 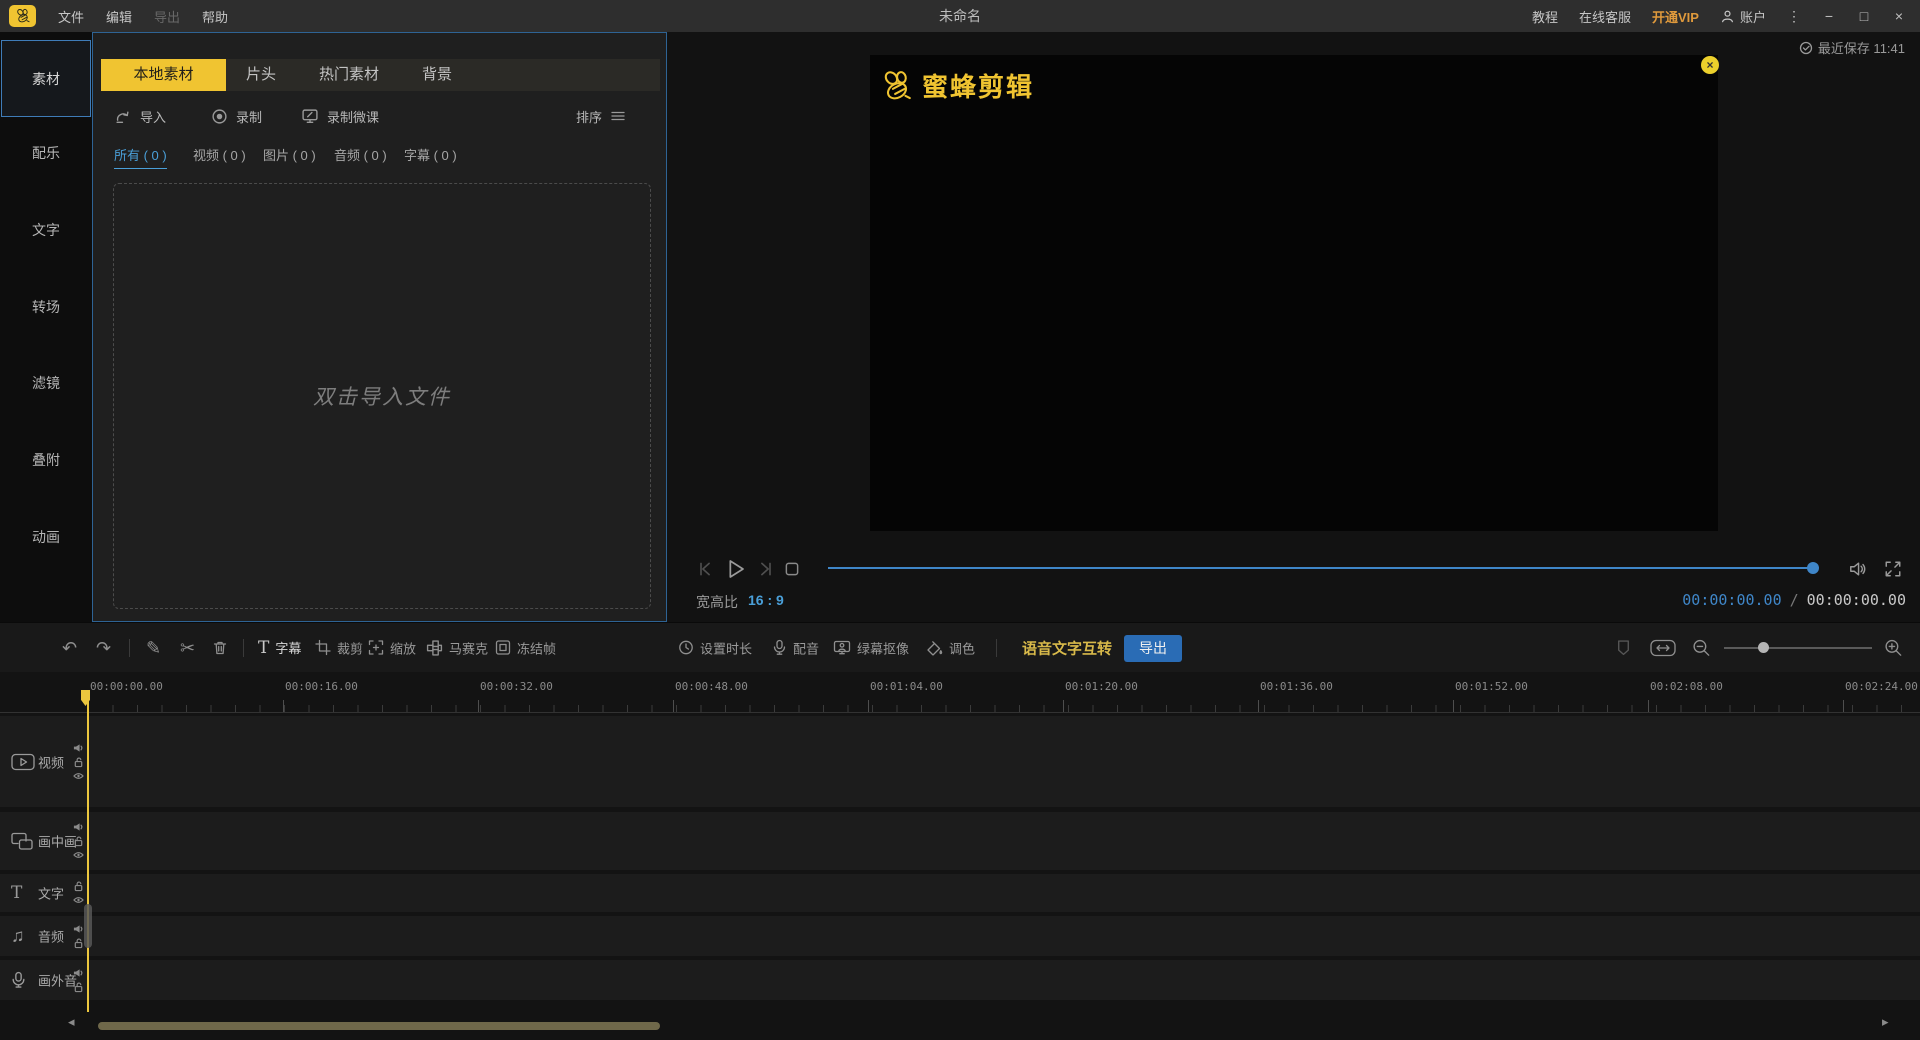 I want to click on timeline-zoom-handle, so click(x=1763, y=647).